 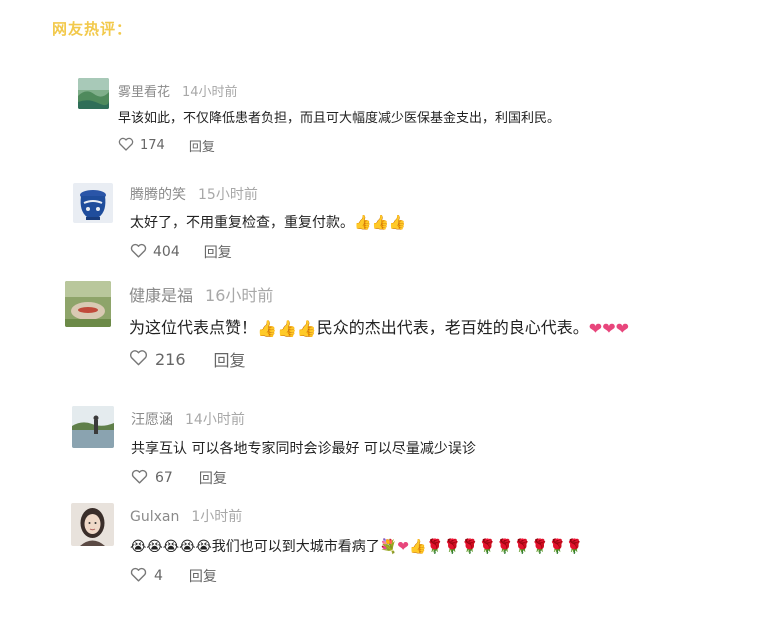 What do you see at coordinates (158, 195) in the screenshot?
I see `comment-username: 腾腾的笑` at bounding box center [158, 195].